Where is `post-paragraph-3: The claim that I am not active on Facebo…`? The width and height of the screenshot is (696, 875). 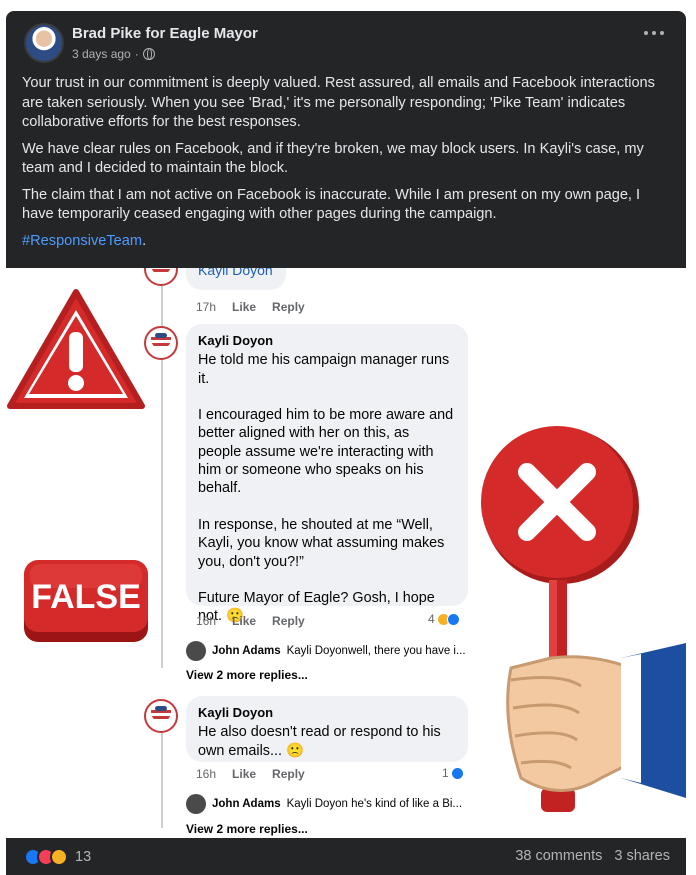
post-paragraph-3: The claim that I am not active on Facebo… is located at coordinates (331, 204).